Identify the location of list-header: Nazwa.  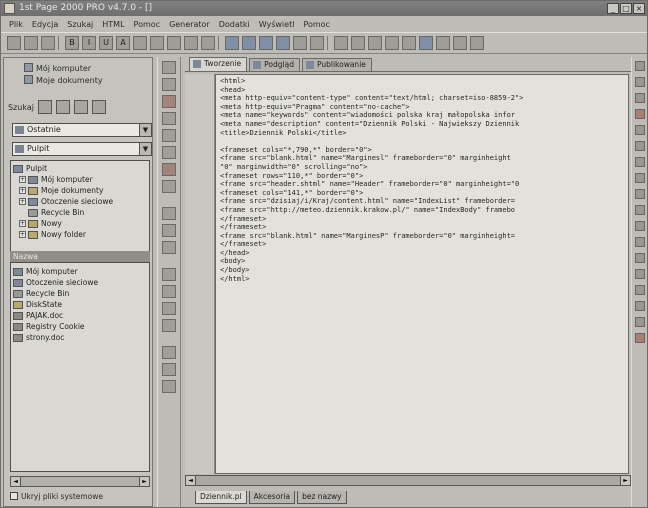
(80, 256).